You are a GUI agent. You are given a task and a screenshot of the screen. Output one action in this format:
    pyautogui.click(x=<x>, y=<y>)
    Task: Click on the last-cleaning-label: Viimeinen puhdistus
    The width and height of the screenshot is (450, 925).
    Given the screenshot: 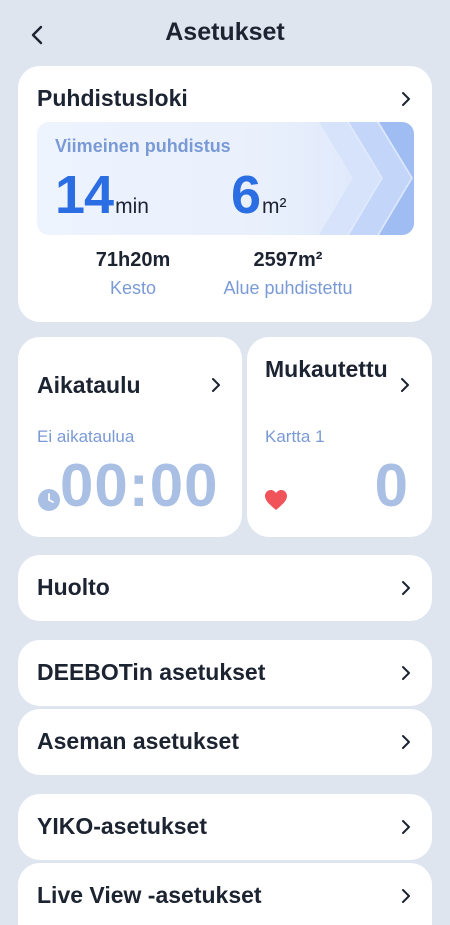 What is the action you would take?
    pyautogui.click(x=143, y=146)
    